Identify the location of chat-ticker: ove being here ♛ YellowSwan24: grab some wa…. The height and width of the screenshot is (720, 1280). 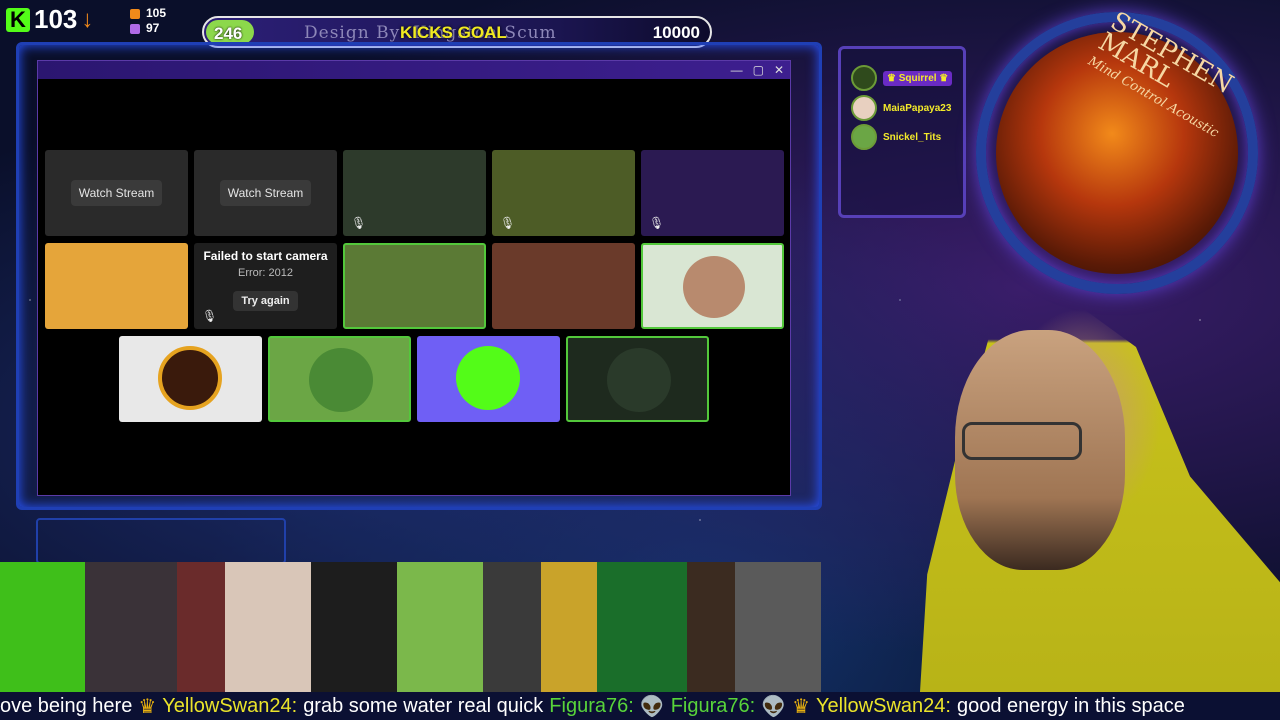
(640, 706).